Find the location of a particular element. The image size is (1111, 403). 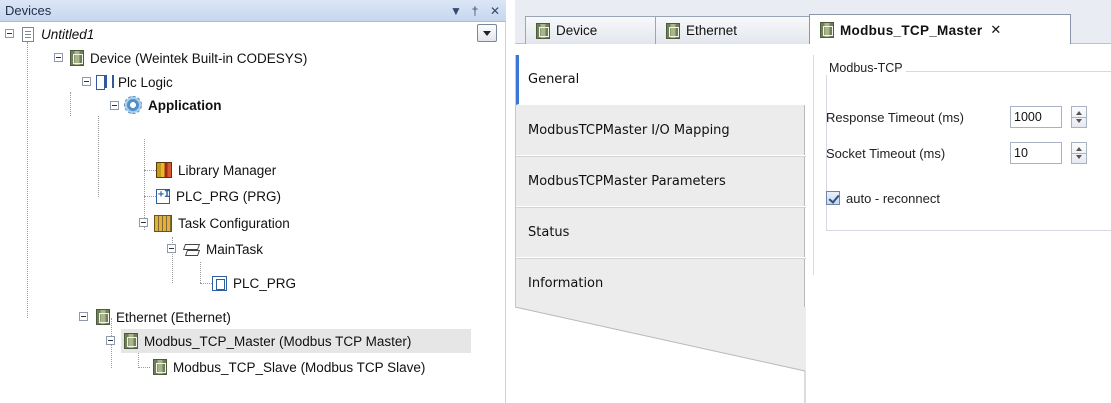

tree-item-application: Application is located at coordinates (173, 105).